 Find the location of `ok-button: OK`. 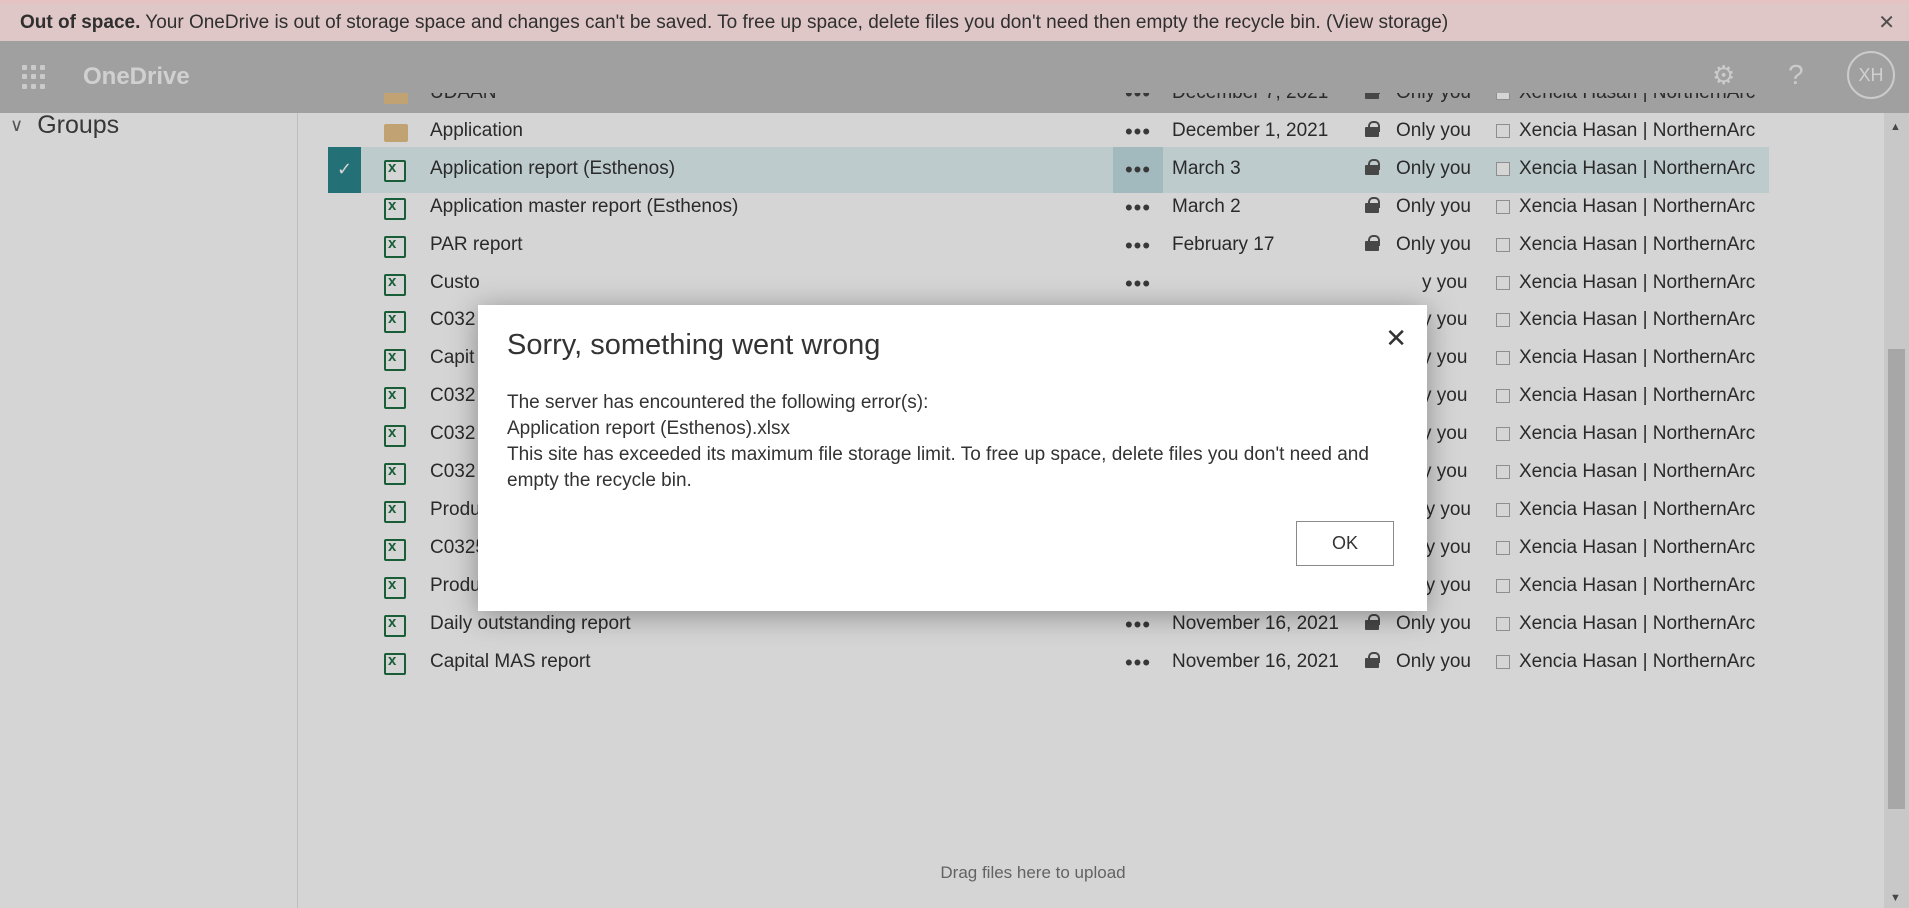

ok-button: OK is located at coordinates (1345, 543).